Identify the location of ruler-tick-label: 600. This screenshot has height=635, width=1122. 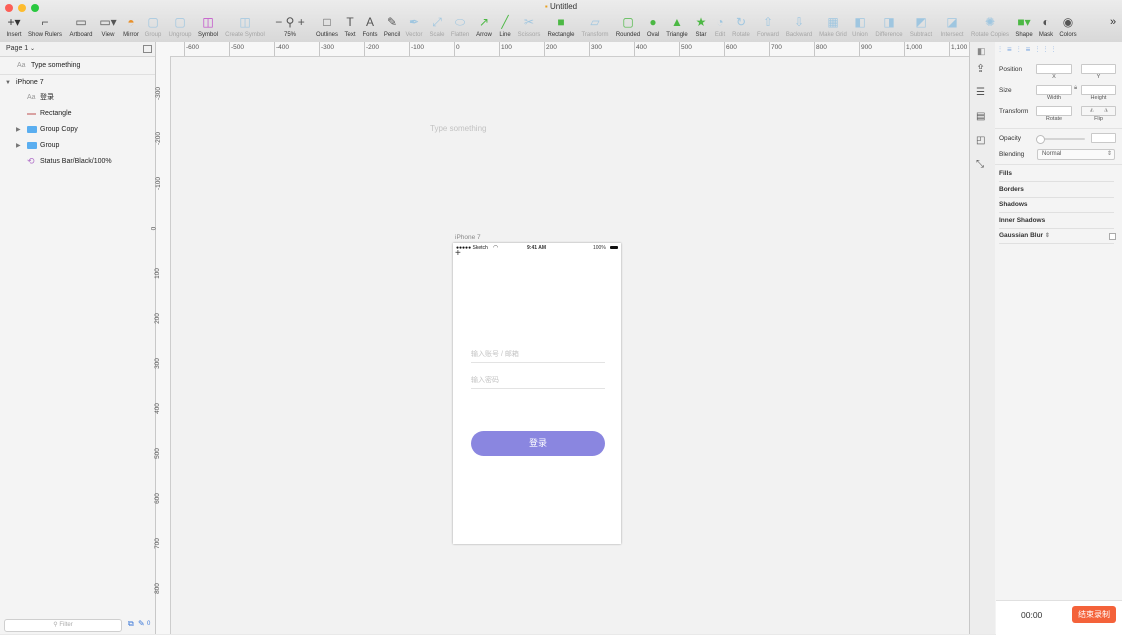
(731, 47).